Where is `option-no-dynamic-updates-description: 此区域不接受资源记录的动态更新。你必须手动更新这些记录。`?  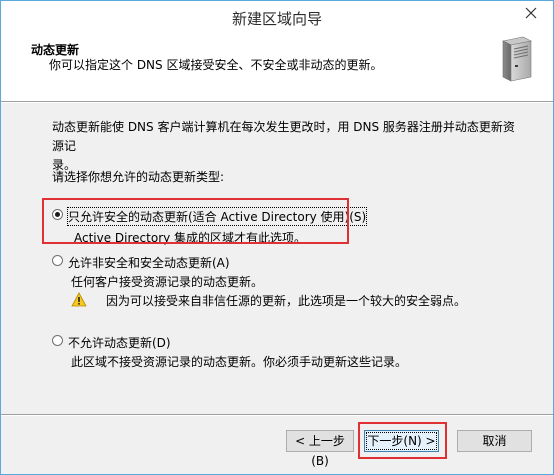 option-no-dynamic-updates-description: 此区域不接受资源记录的动态更新。你必须手动更新这些记录。 is located at coordinates (239, 362).